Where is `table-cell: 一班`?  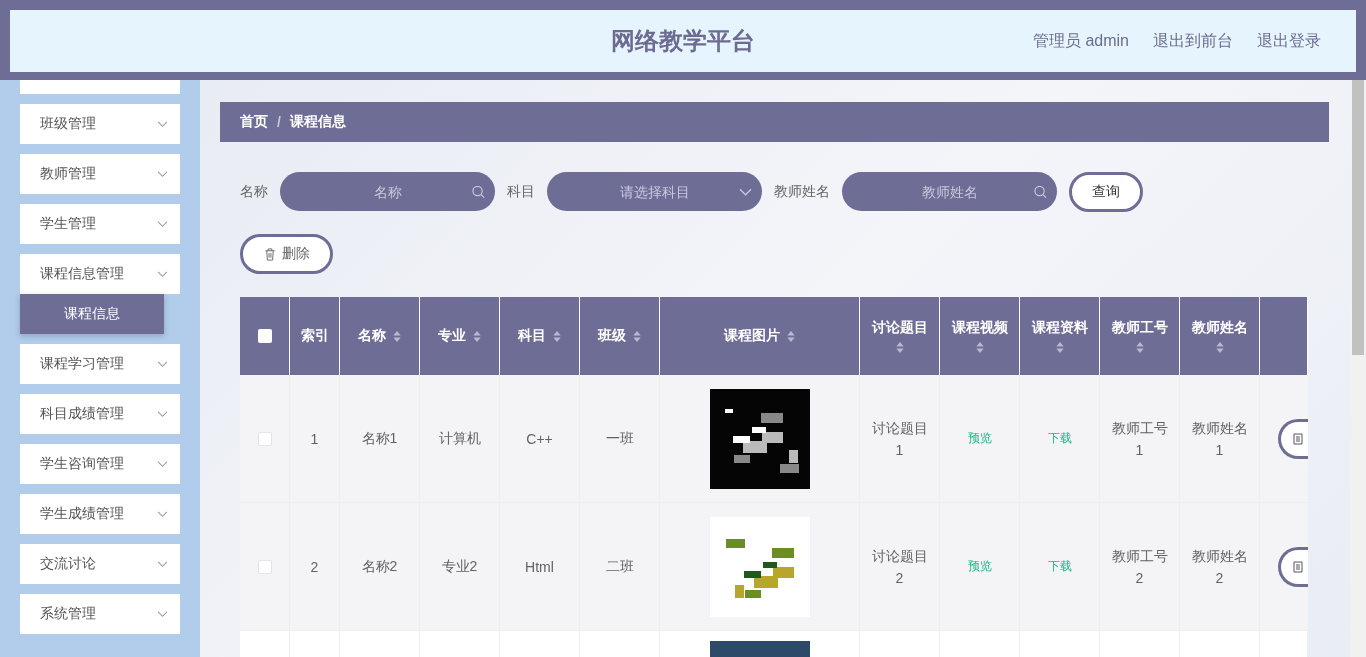
table-cell: 一班 is located at coordinates (619, 438).